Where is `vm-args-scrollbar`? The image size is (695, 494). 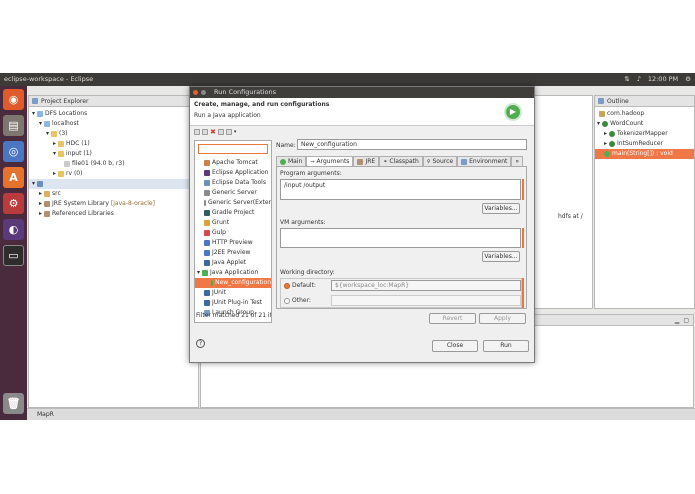
vm-args-scrollbar is located at coordinates (523, 238).